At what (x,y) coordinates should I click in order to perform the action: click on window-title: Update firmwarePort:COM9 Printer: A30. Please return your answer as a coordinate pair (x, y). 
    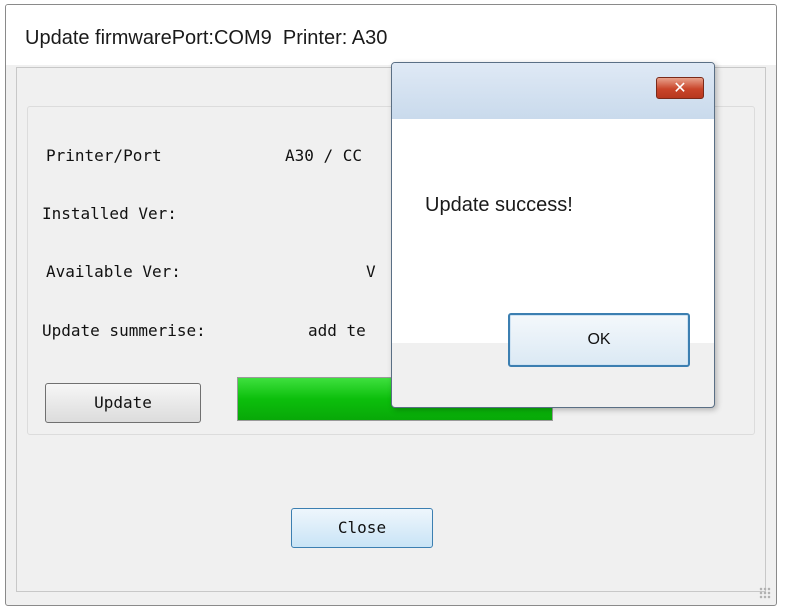
    Looking at the image, I should click on (206, 38).